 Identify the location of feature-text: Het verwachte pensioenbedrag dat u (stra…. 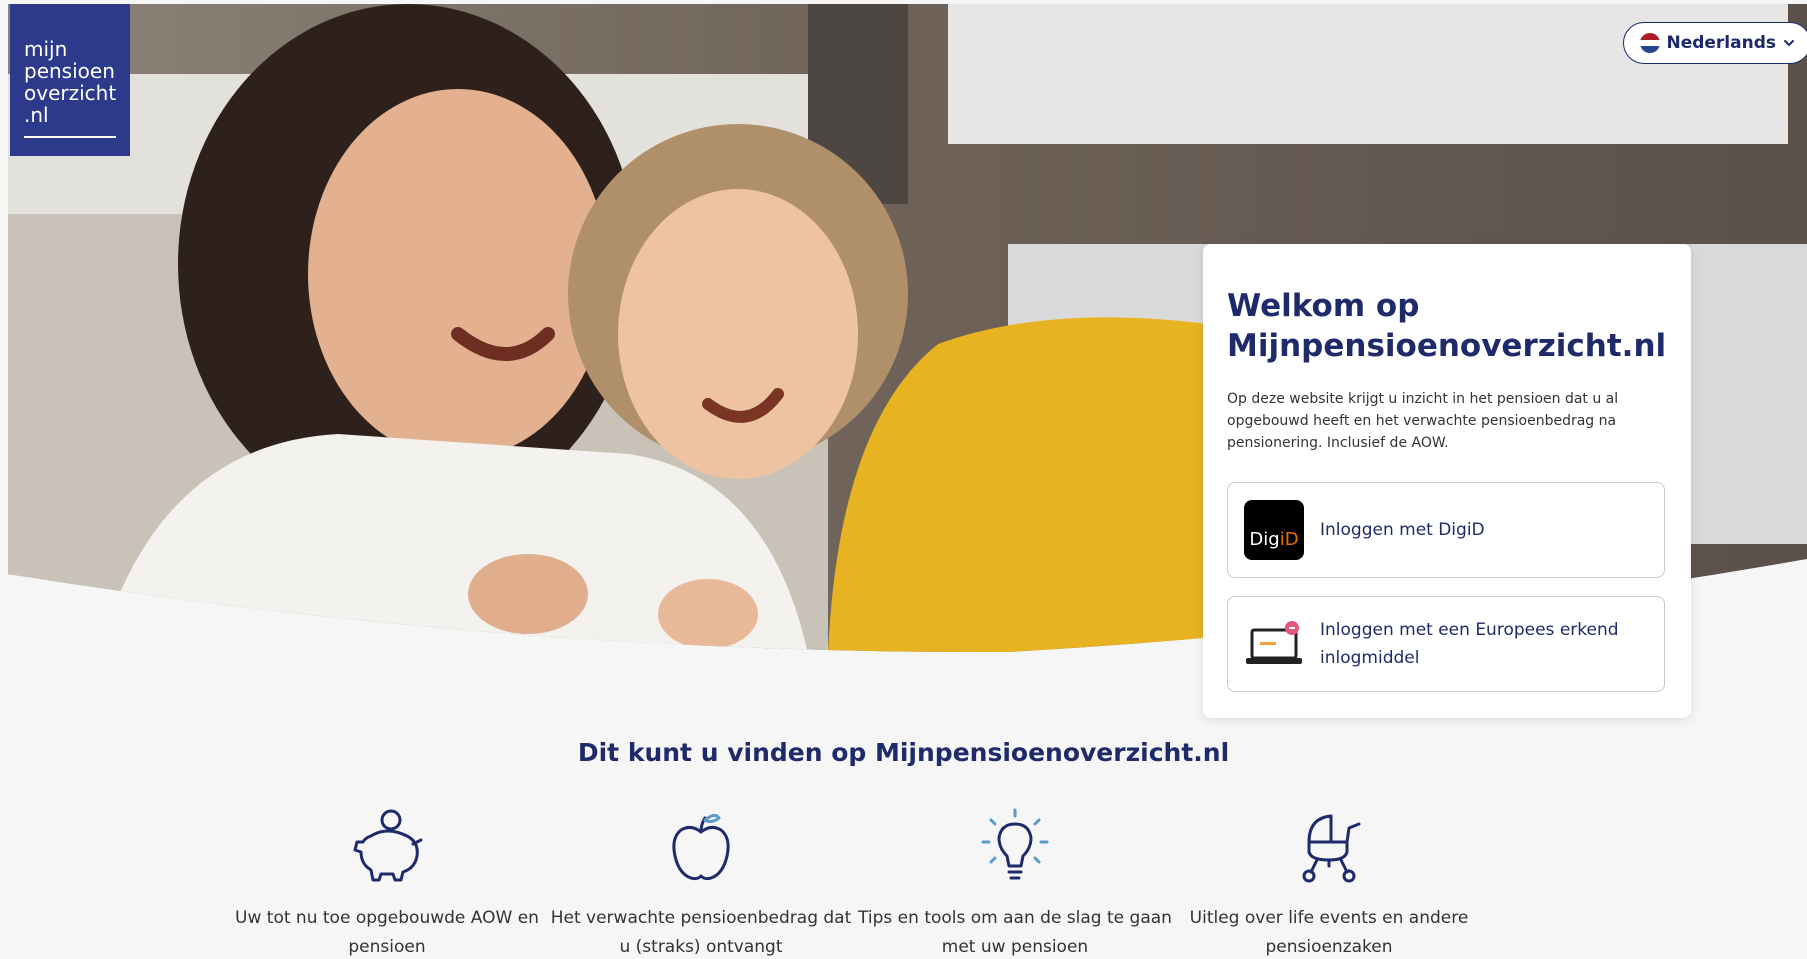
(701, 932).